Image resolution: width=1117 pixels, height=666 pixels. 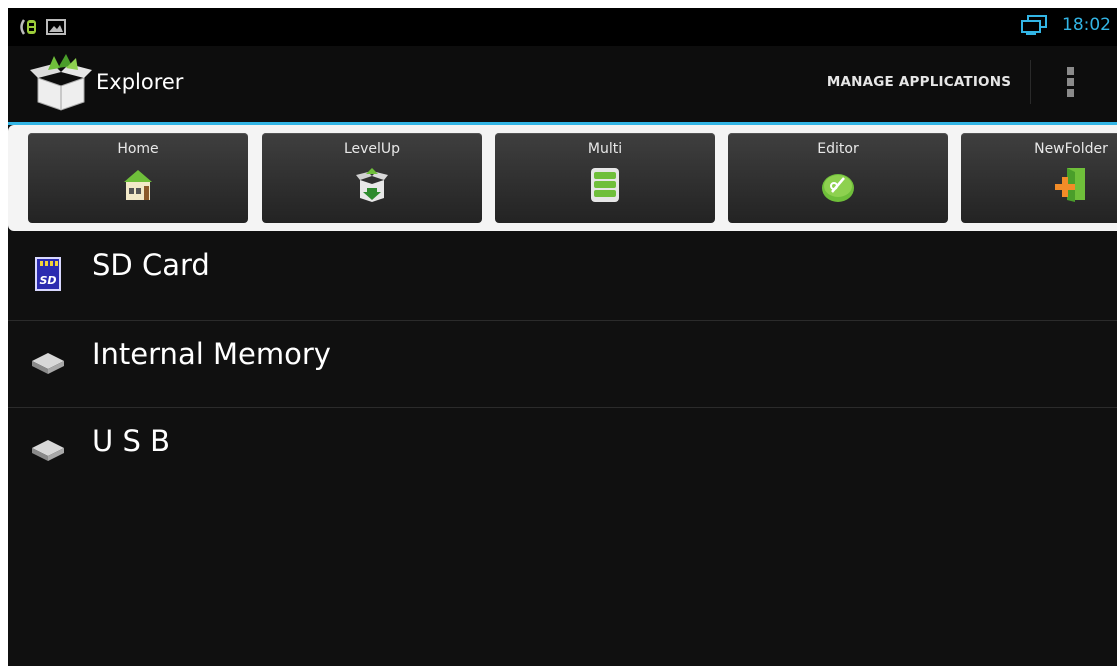 What do you see at coordinates (372, 185) in the screenshot?
I see `level-up-icon` at bounding box center [372, 185].